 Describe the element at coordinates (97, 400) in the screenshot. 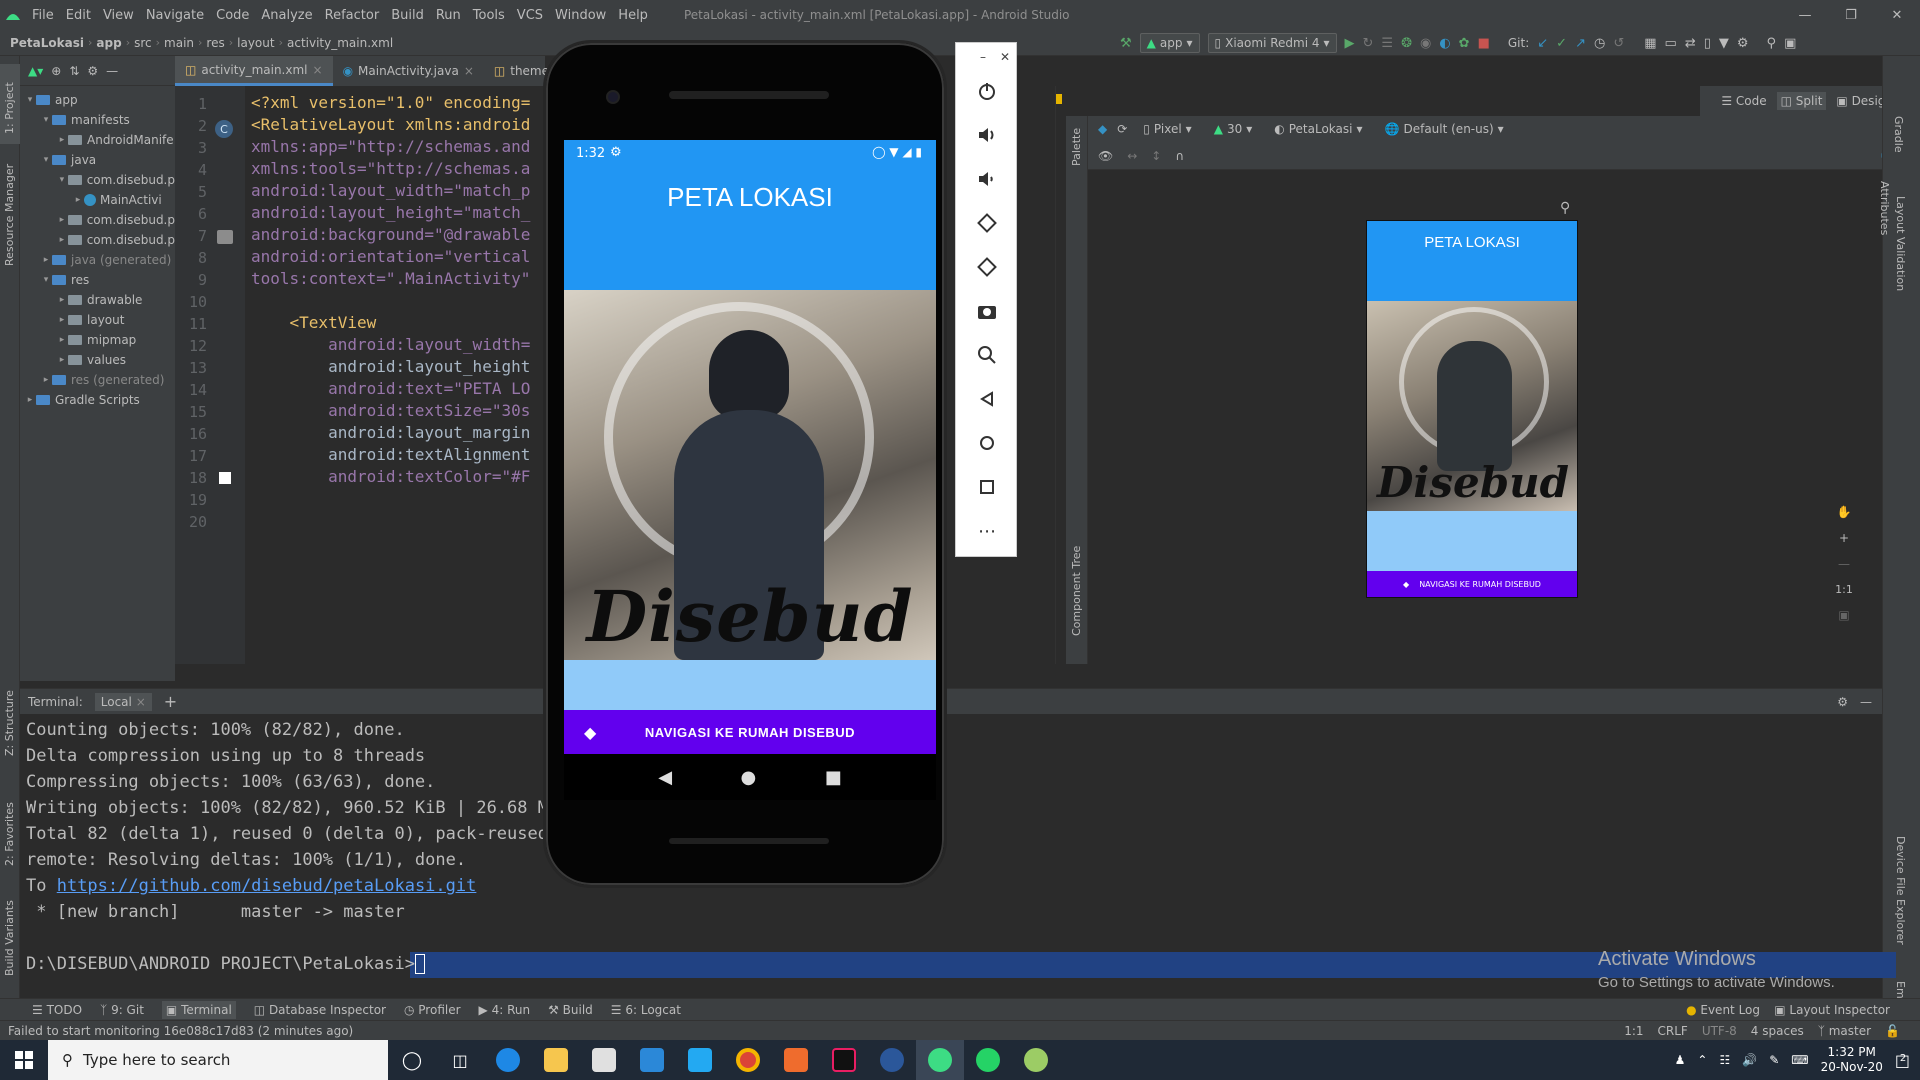

I see `tree-item: ▸ Gradle Scripts` at that location.